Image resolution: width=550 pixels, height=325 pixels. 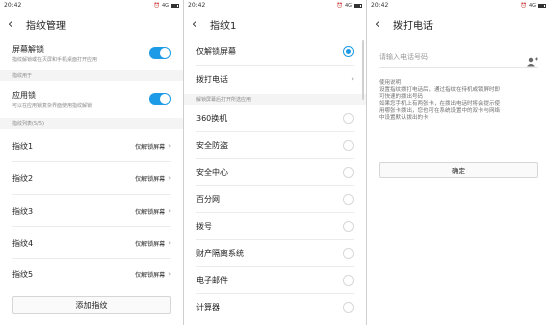 I want to click on app-label: 安全防盗, so click(x=212, y=145).